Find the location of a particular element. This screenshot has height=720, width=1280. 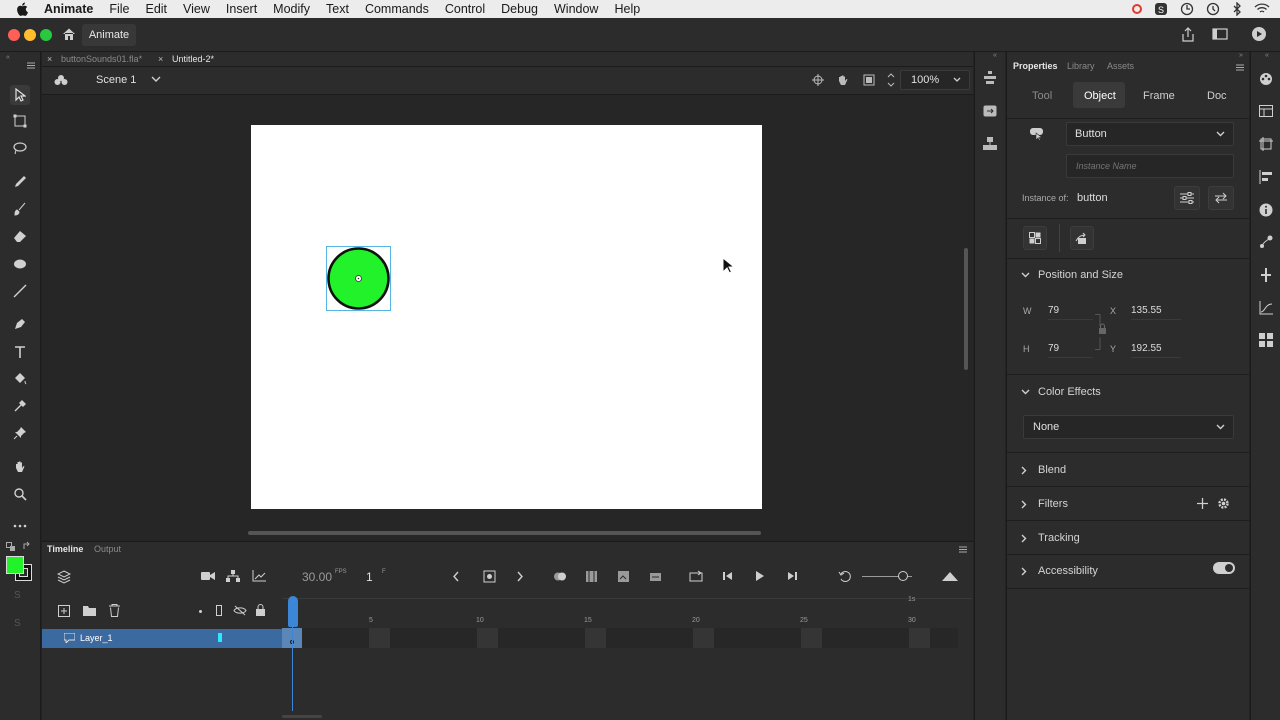

collapse-panels-icon: « is located at coordinates (1267, 55).